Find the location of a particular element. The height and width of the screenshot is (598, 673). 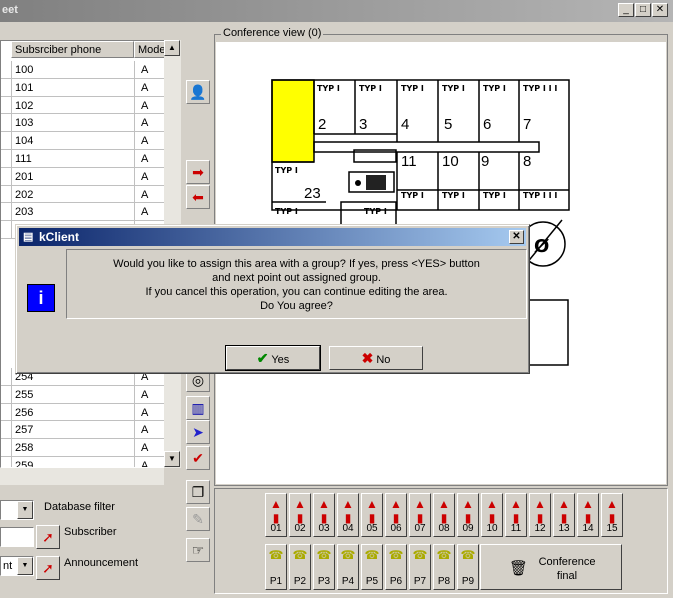

toolbar-pointer-icon: ➤ is located at coordinates (198, 432).